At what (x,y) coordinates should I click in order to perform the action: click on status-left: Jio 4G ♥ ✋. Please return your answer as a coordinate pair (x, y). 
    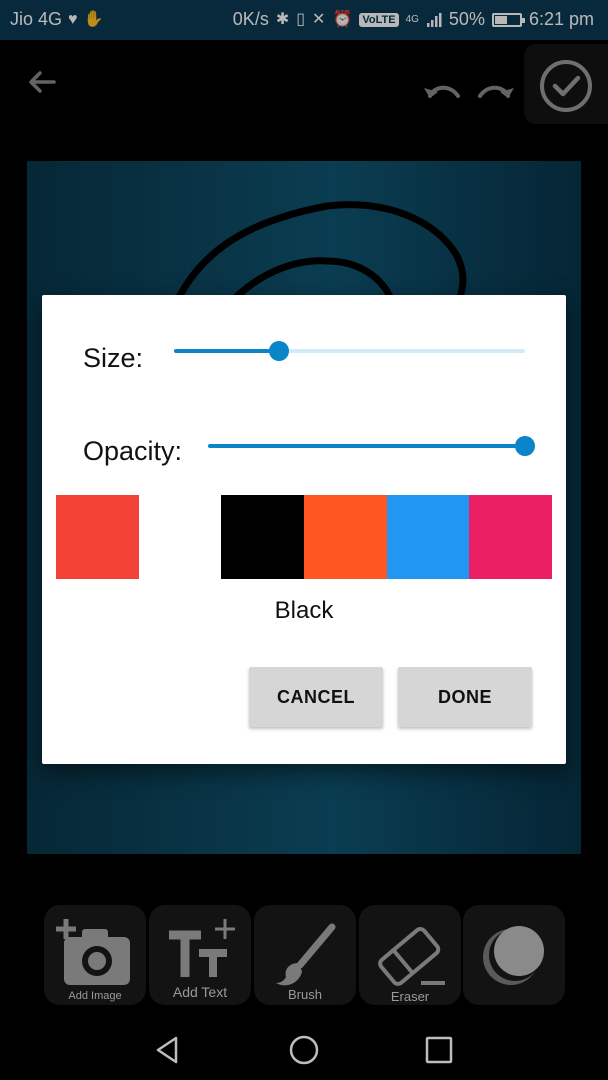
    Looking at the image, I should click on (56, 19).